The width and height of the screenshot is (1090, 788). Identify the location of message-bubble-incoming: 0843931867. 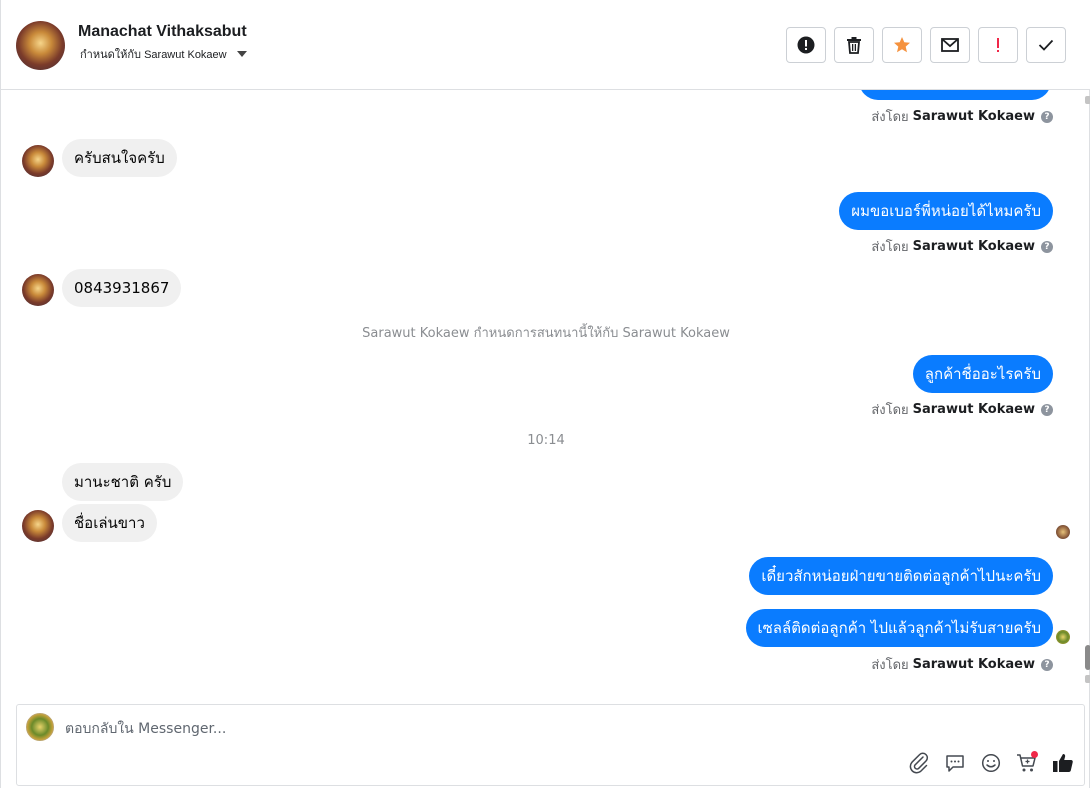
(122, 288).